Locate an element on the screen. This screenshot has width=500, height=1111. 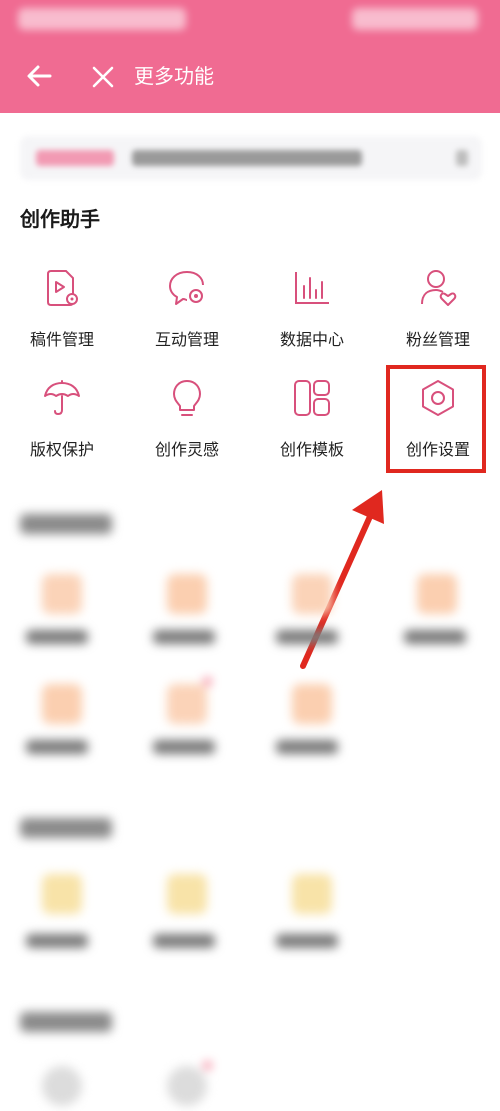
top-bar: 更多功能 is located at coordinates (250, 56).